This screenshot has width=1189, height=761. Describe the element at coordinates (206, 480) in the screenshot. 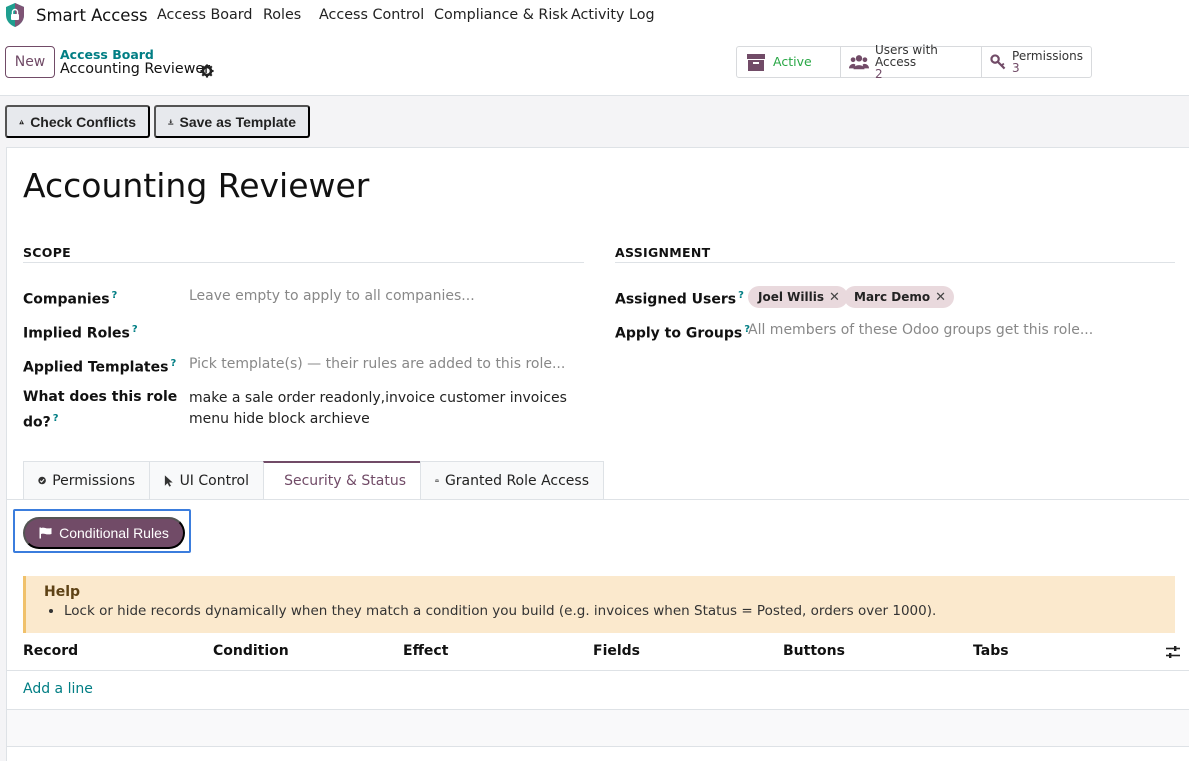

I see `tab-ui-control: UI Control` at that location.